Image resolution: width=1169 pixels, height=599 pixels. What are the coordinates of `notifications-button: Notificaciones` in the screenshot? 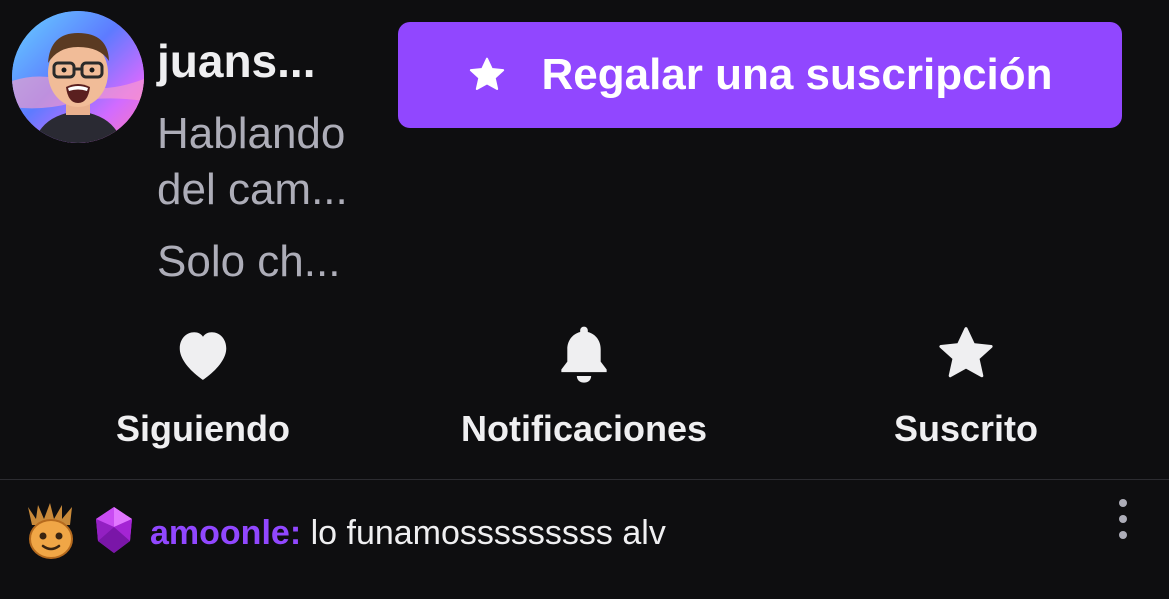 It's located at (584, 387).